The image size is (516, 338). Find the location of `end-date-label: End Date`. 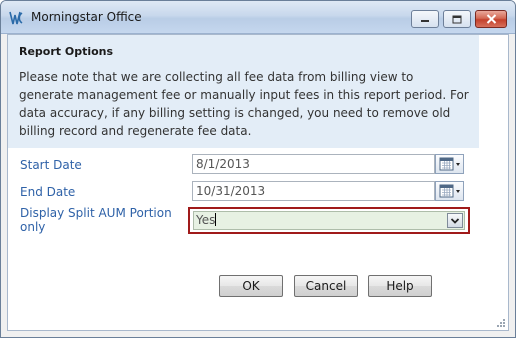

end-date-label: End Date is located at coordinates (48, 192).